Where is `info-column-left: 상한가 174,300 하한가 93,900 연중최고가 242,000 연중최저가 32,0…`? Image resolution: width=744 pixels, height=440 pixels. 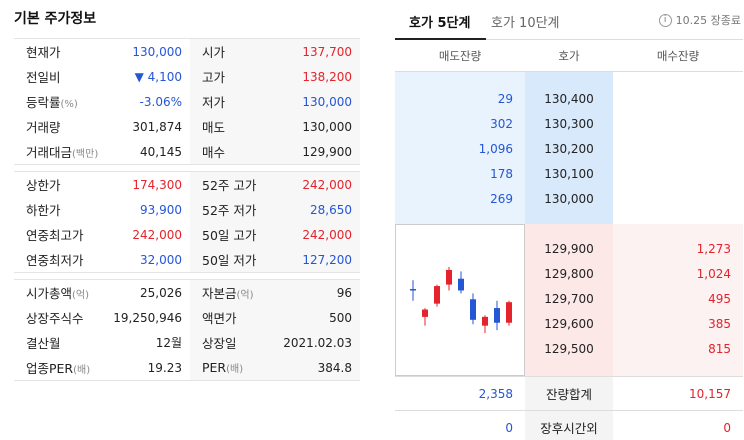 info-column-left: 상한가 174,300 하한가 93,900 연중최고가 242,000 연중최저가 32,0… is located at coordinates (102, 222).